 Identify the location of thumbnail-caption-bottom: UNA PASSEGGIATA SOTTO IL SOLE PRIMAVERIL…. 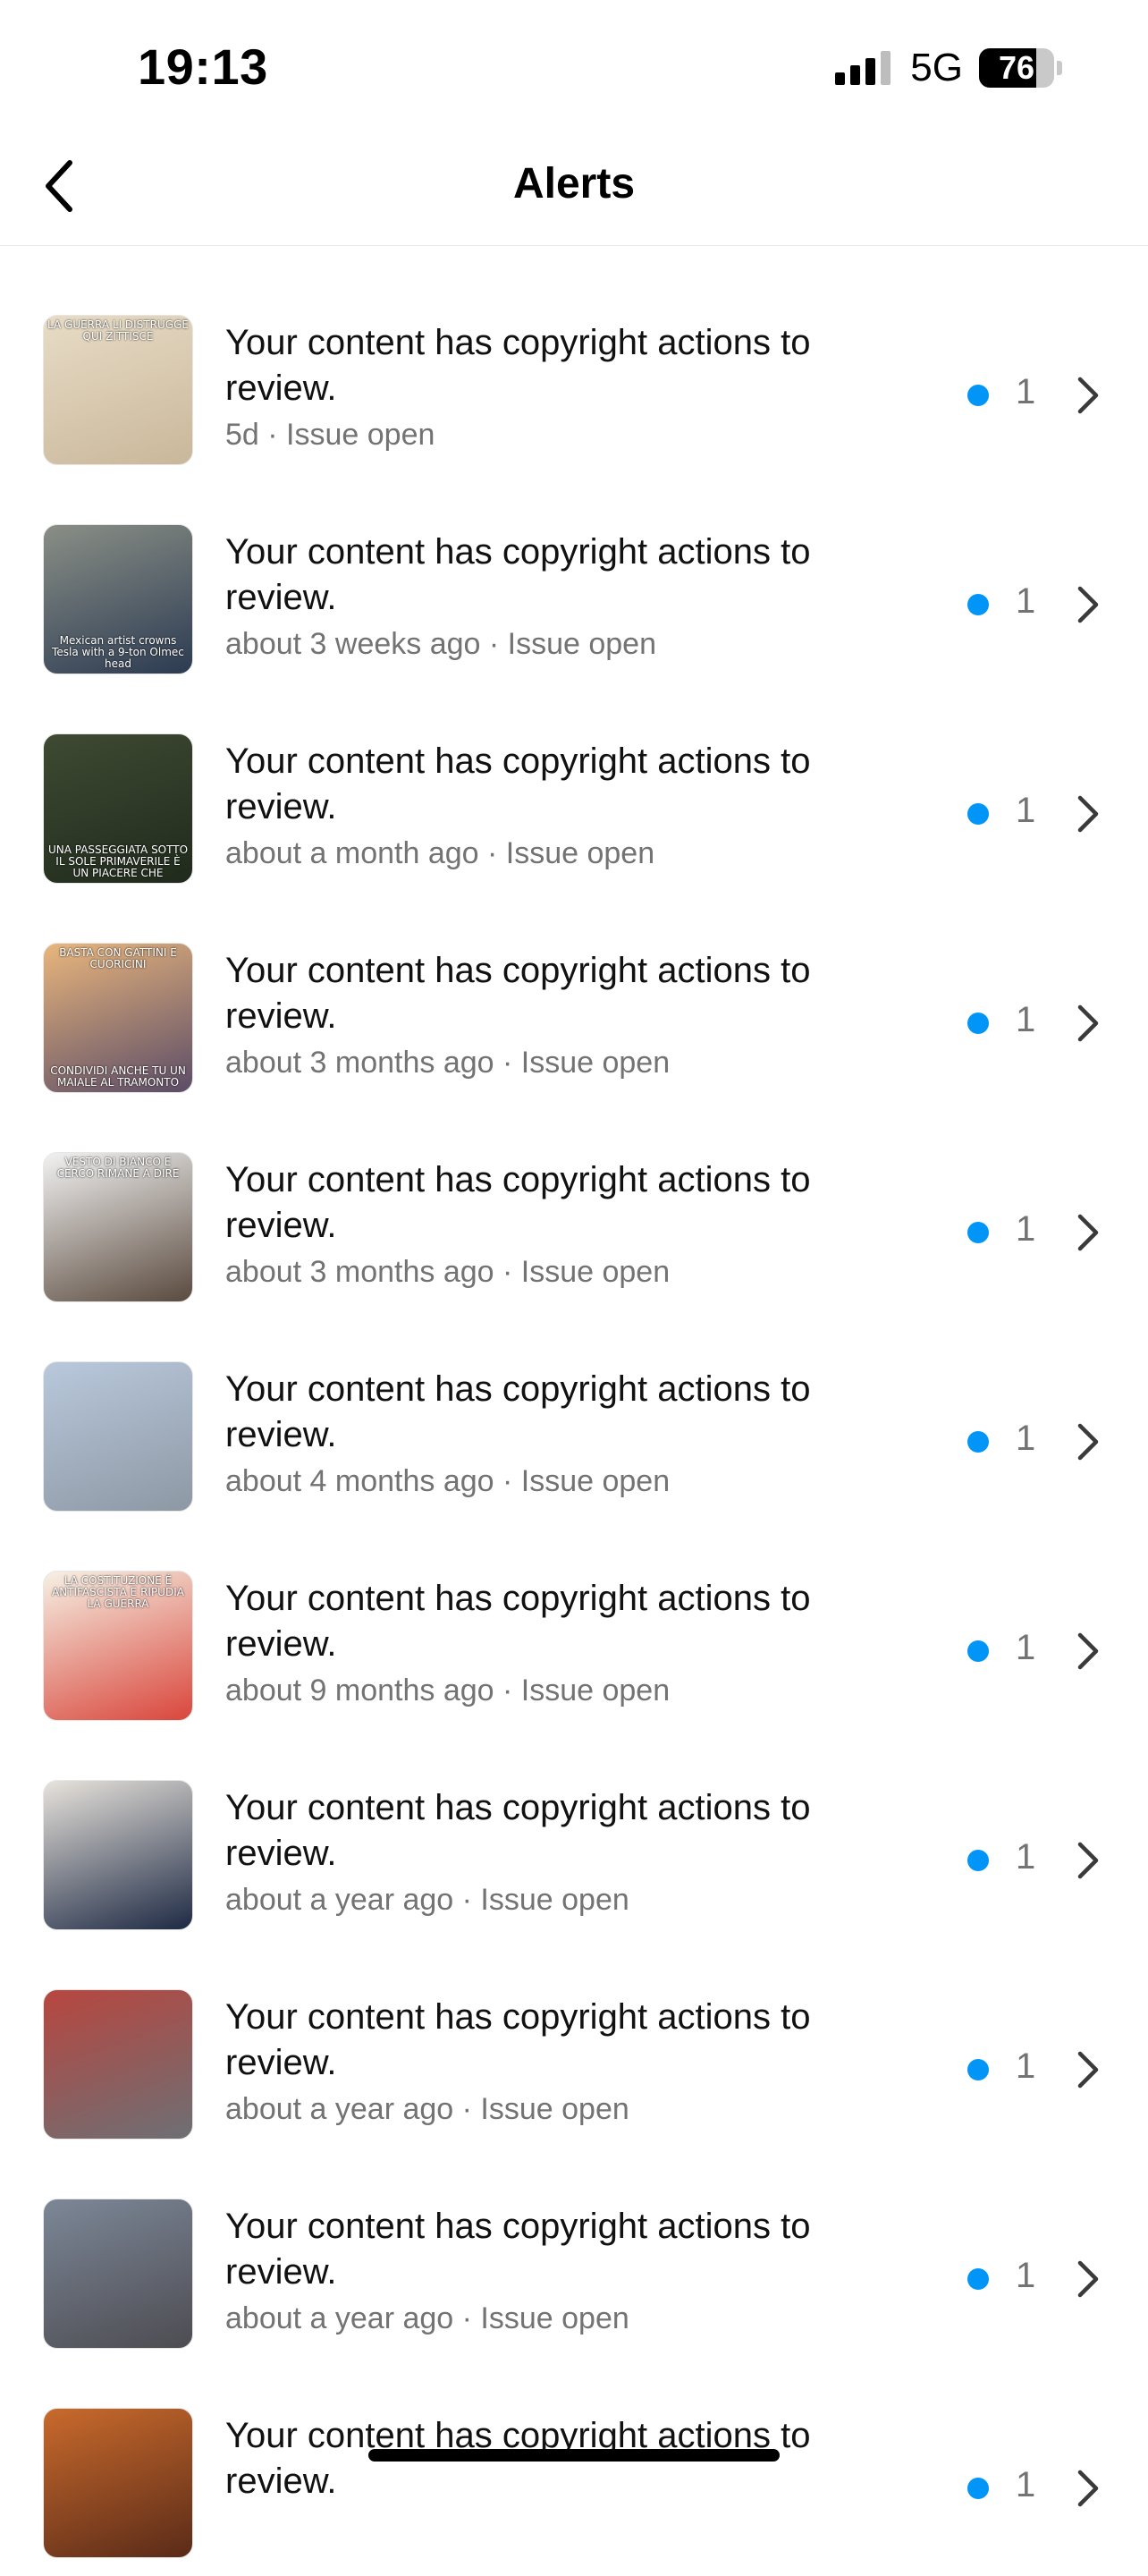
(118, 861).